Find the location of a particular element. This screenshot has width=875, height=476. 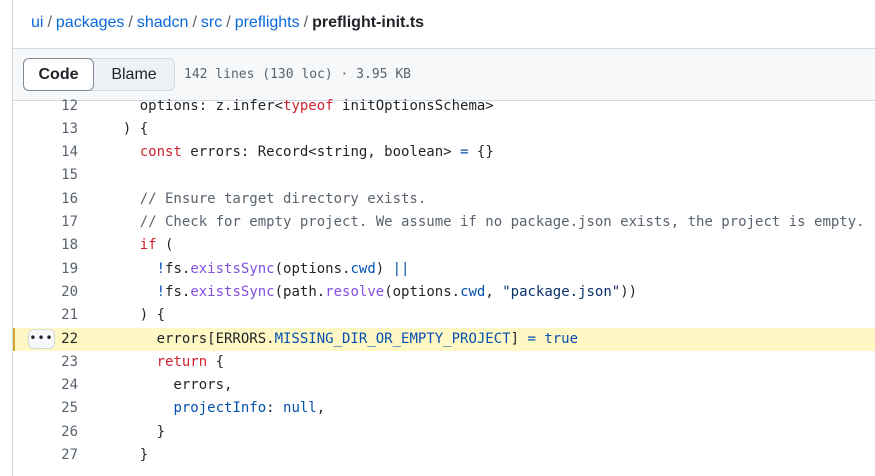

code-line: 25 projectInfo: null, is located at coordinates (444, 408).